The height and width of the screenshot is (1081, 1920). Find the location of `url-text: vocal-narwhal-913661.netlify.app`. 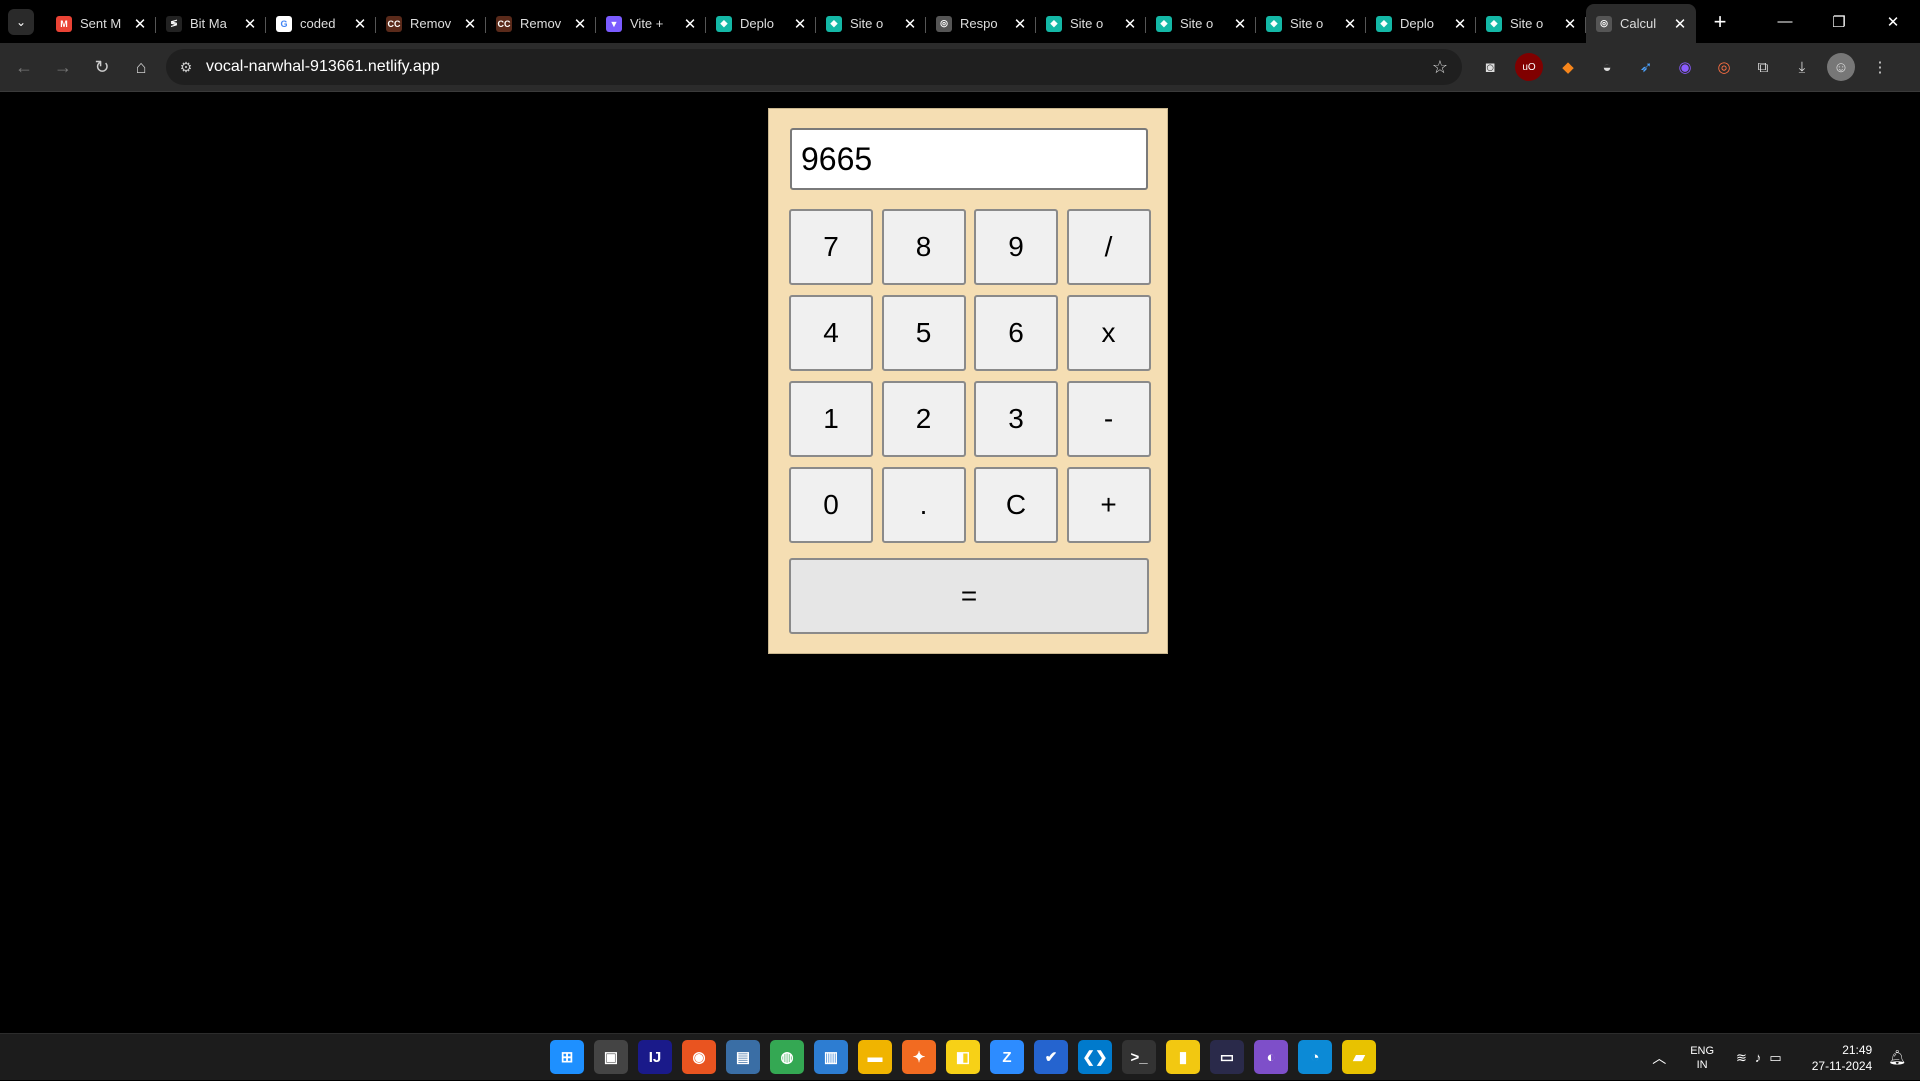

url-text: vocal-narwhal-913661.netlify.app is located at coordinates (323, 67).